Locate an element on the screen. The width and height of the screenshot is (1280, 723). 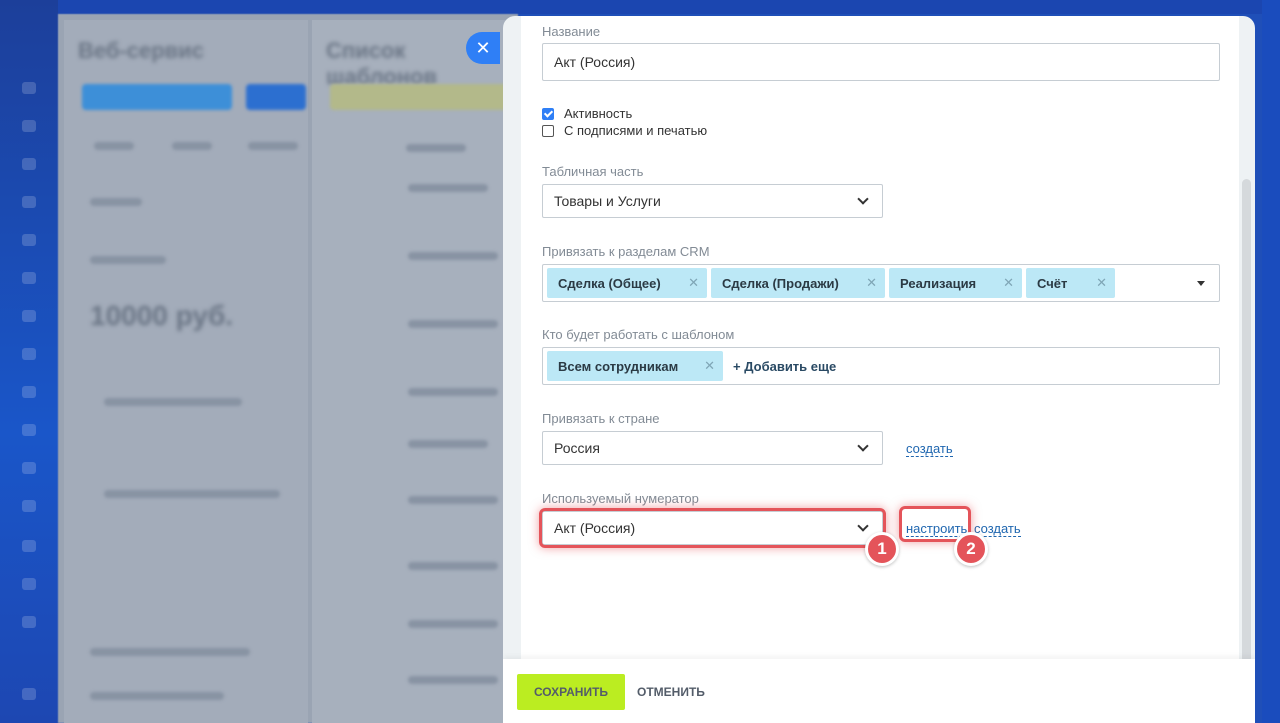
background-left-subtitle: 10000 руб. is located at coordinates (162, 315).